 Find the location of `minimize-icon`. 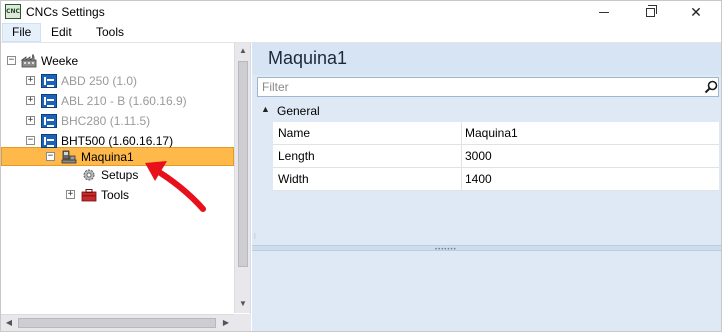

minimize-icon is located at coordinates (604, 12).